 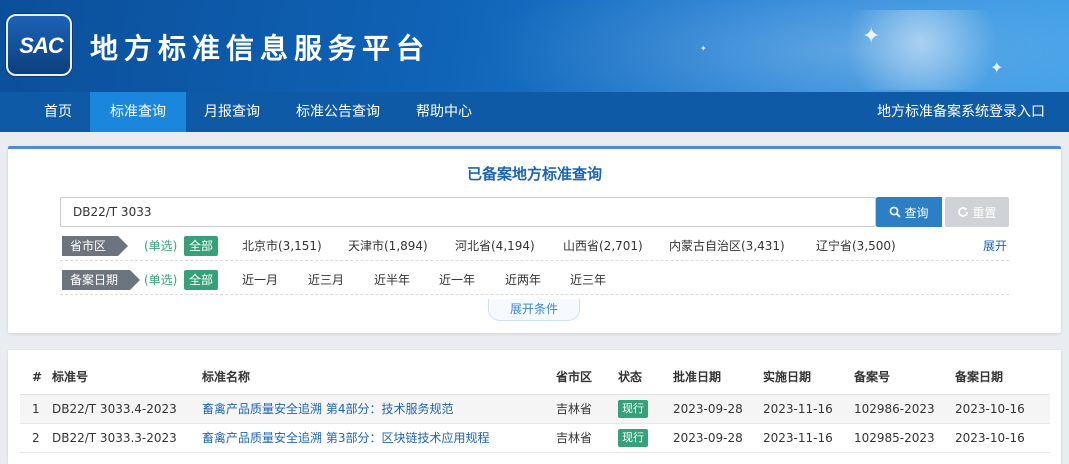 I want to click on date-all-option: 全部, so click(x=201, y=280).